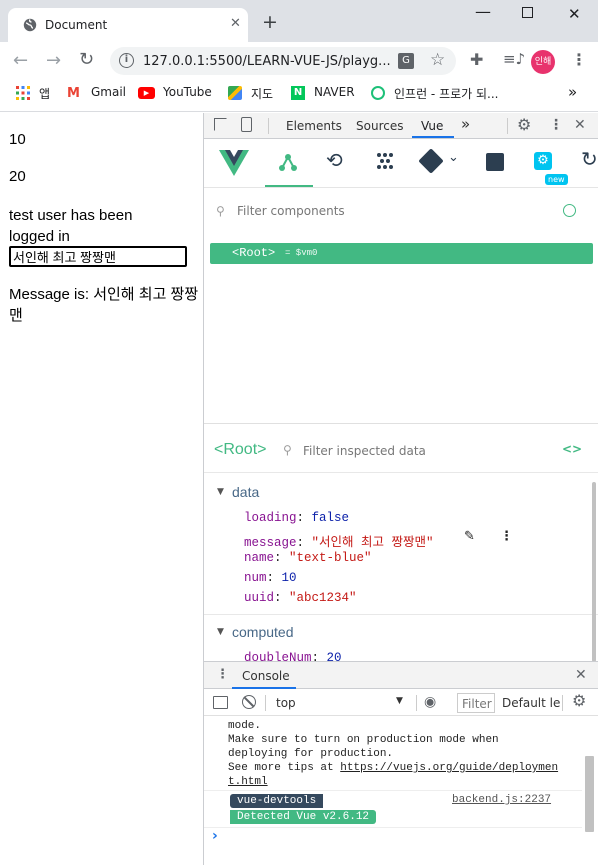  What do you see at coordinates (215, 836) in the screenshot?
I see `console-prompt: ›` at bounding box center [215, 836].